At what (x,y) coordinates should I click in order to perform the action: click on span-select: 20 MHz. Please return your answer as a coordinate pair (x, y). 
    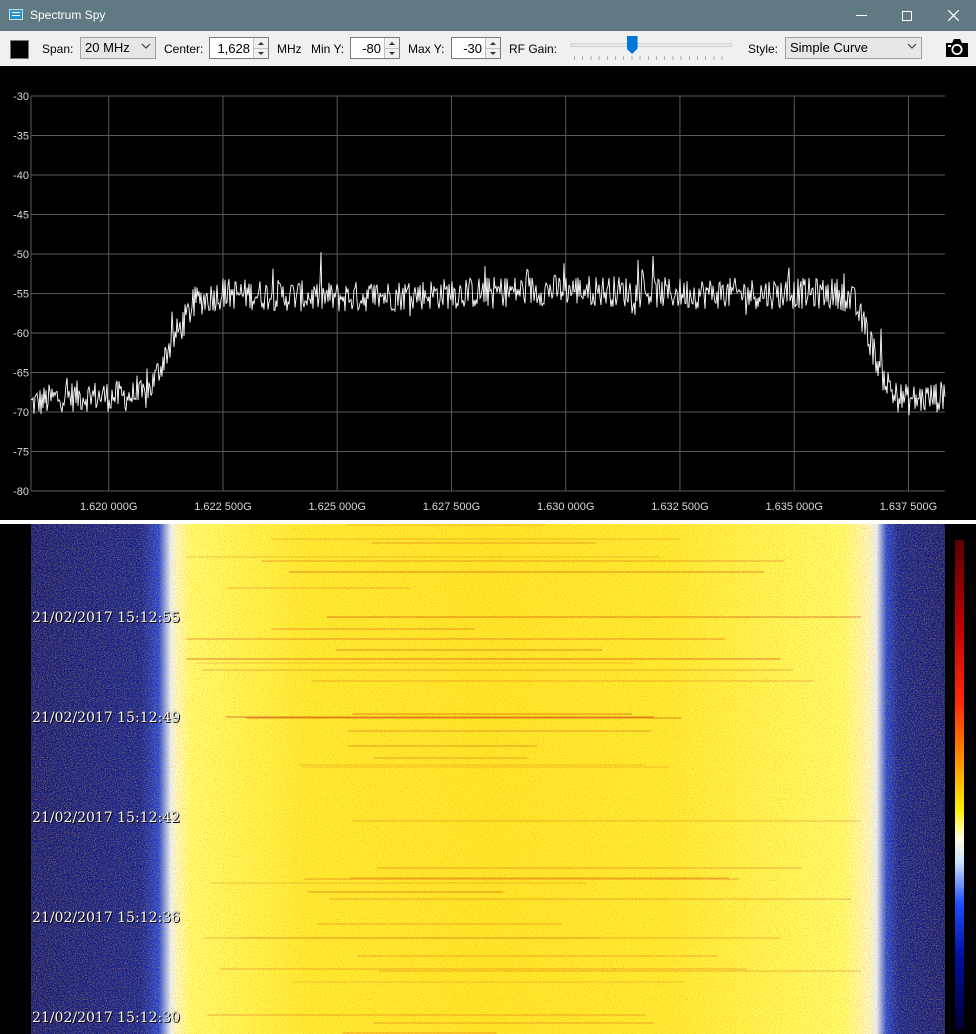
    Looking at the image, I should click on (118, 48).